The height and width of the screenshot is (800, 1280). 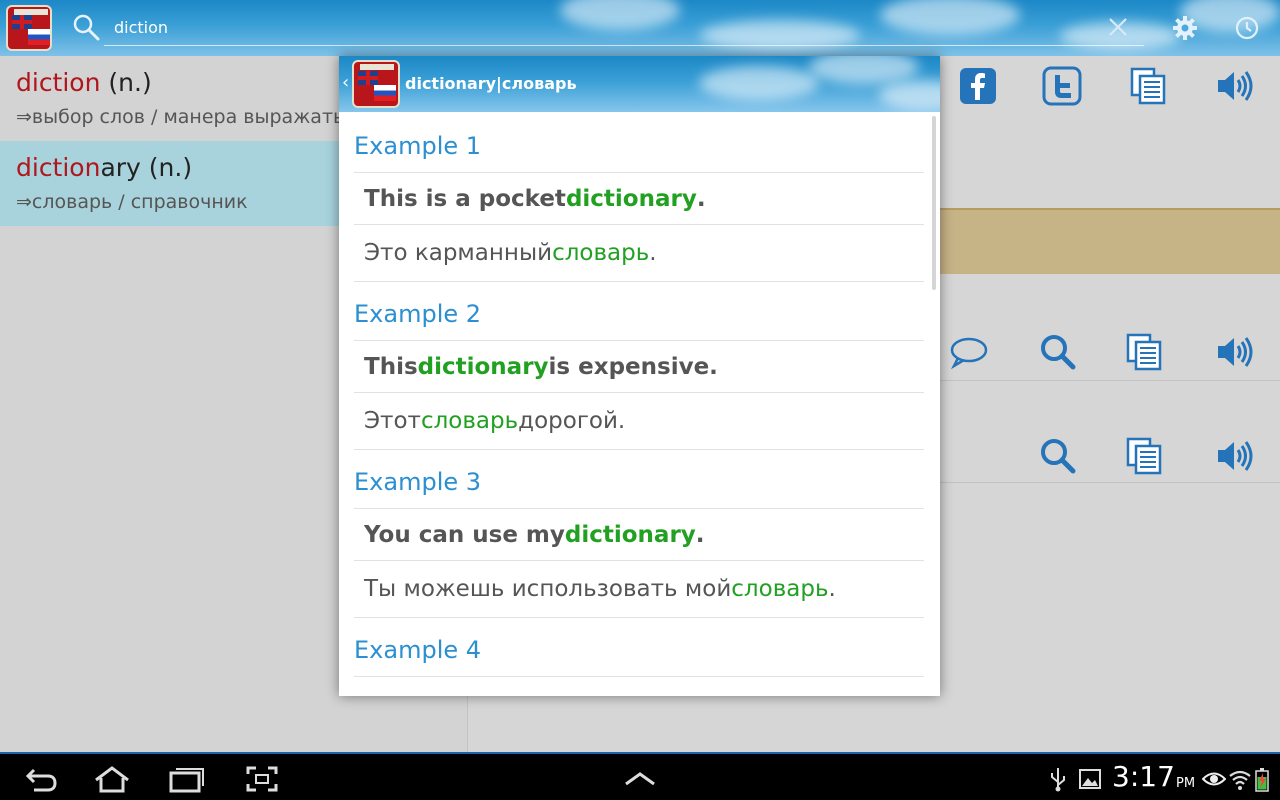 What do you see at coordinates (262, 779) in the screenshot?
I see `screenshot-icon` at bounding box center [262, 779].